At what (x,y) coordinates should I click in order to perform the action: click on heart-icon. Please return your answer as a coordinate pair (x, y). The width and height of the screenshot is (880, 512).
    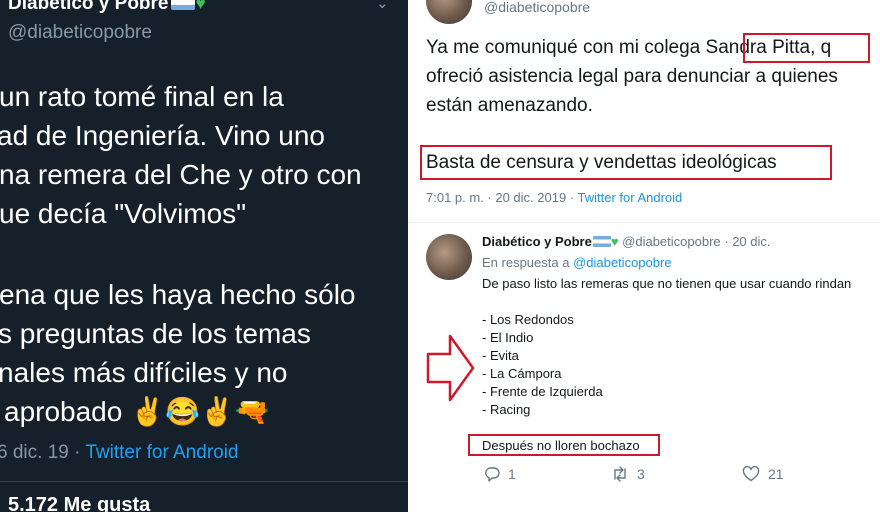
    Looking at the image, I should click on (751, 473).